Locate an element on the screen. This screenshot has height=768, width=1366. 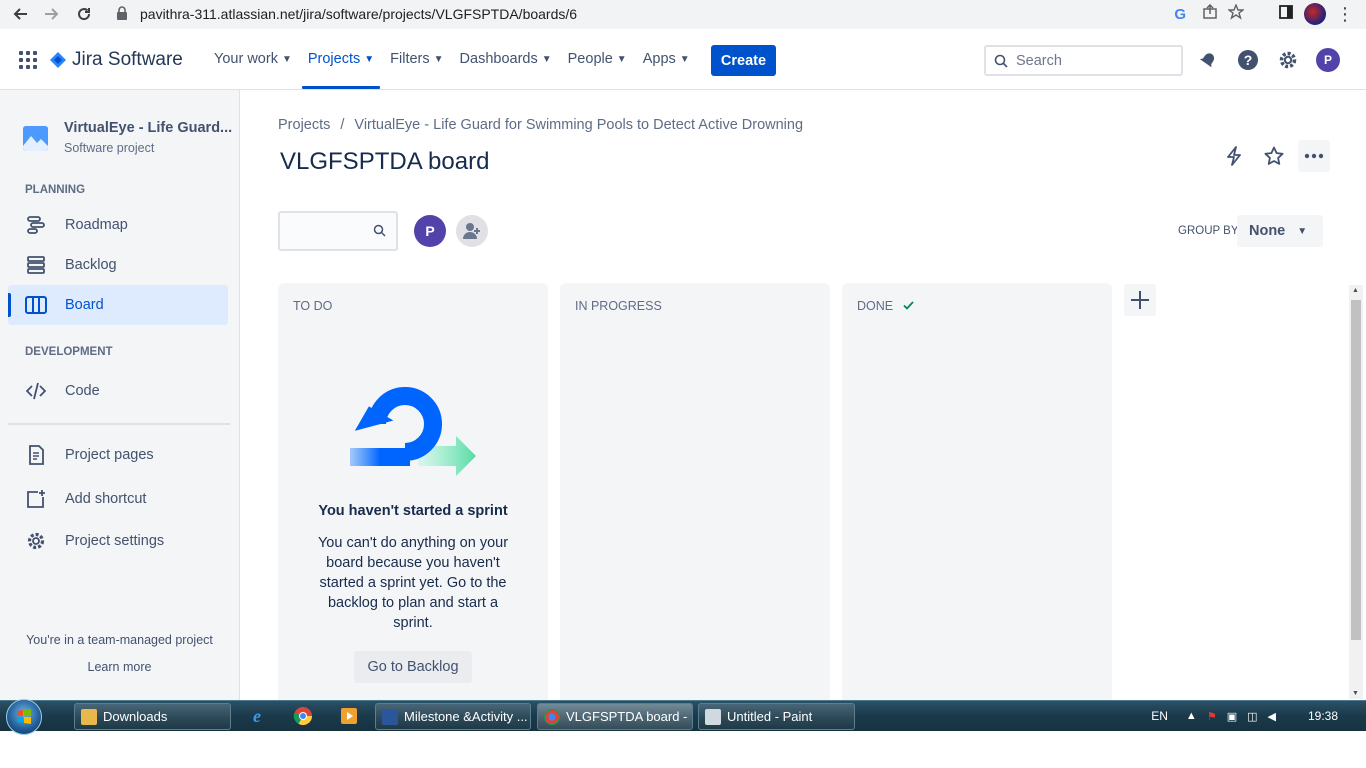
global-search is located at coordinates (1083, 60).